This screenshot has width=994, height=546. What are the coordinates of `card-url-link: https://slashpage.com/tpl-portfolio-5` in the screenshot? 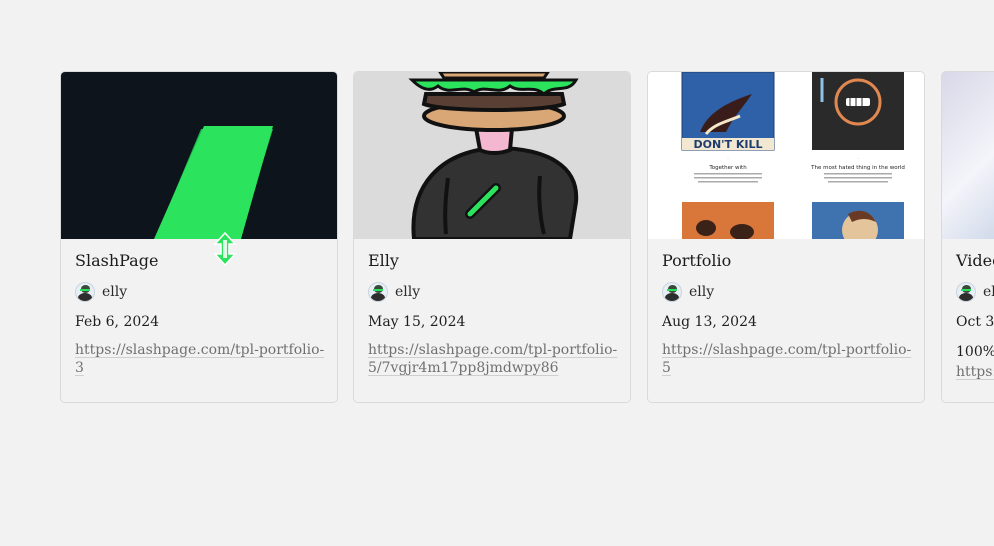 It's located at (787, 359).